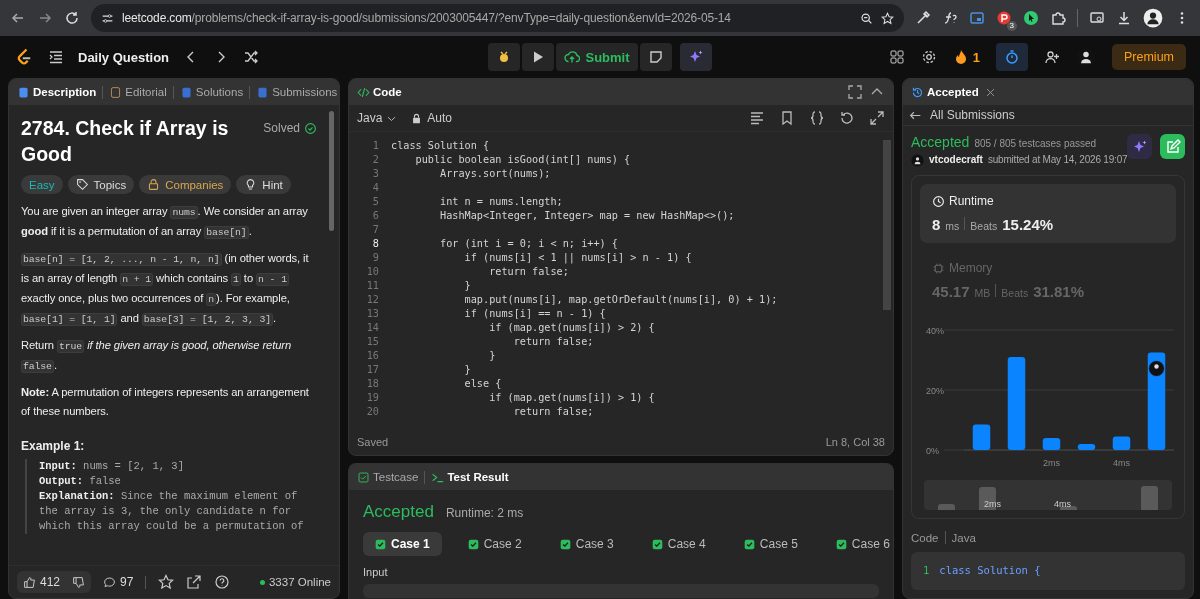 Image resolution: width=1200 pixels, height=599 pixels. I want to click on list-icon, so click(56, 57).